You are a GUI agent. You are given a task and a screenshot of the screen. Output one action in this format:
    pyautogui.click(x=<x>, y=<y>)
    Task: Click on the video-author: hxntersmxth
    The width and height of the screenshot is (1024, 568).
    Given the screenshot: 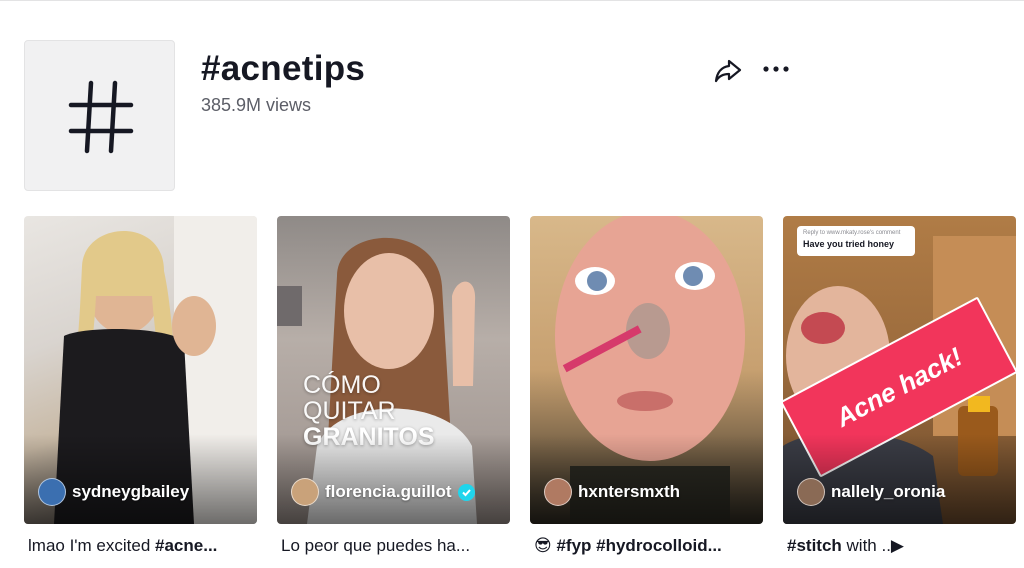 What is the action you would take?
    pyautogui.click(x=612, y=492)
    